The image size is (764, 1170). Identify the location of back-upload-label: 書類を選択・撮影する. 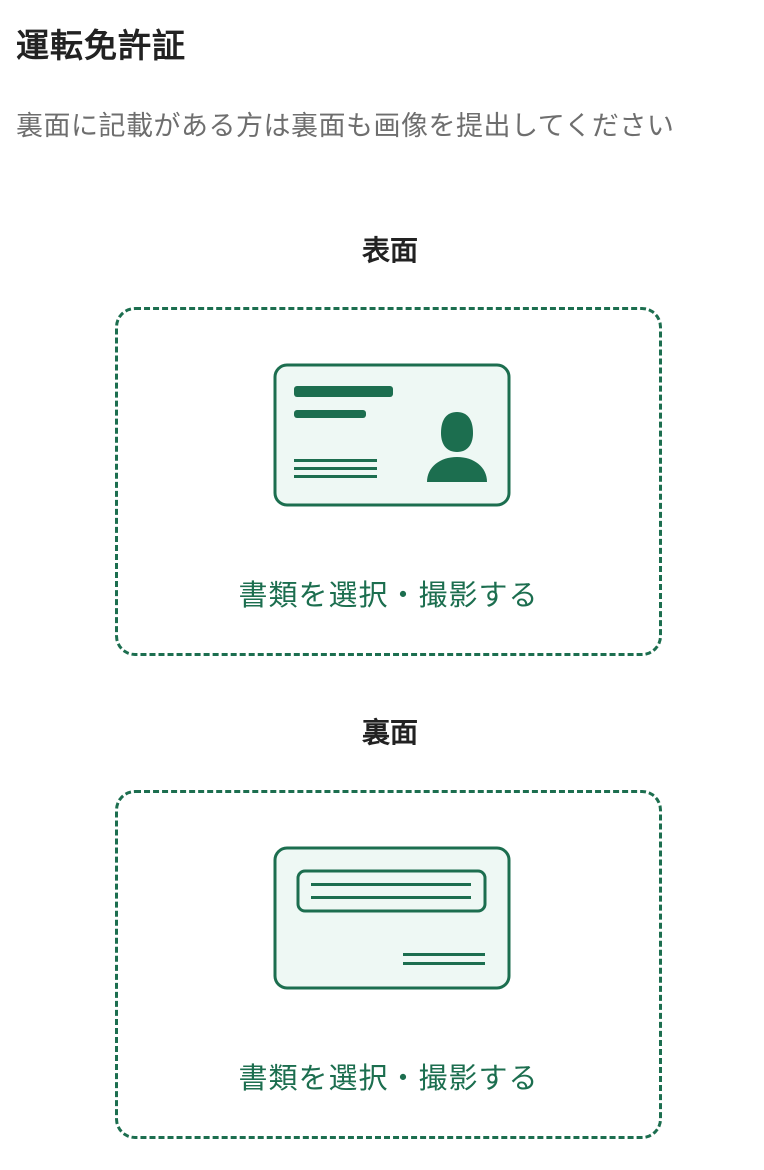
(388, 1078).